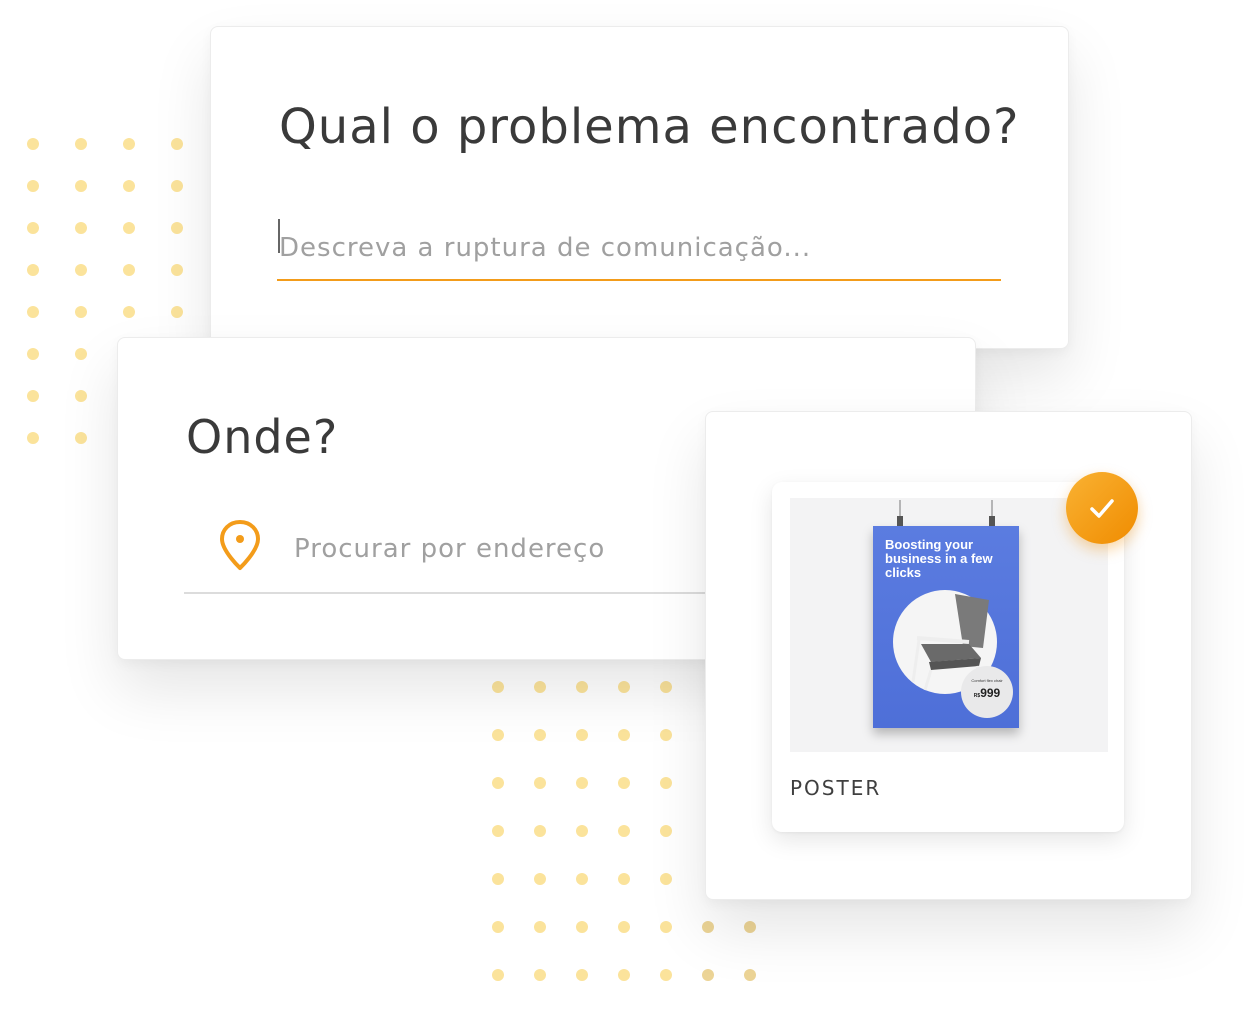 The height and width of the screenshot is (1023, 1257). I want to click on problem-description-input, so click(639, 249).